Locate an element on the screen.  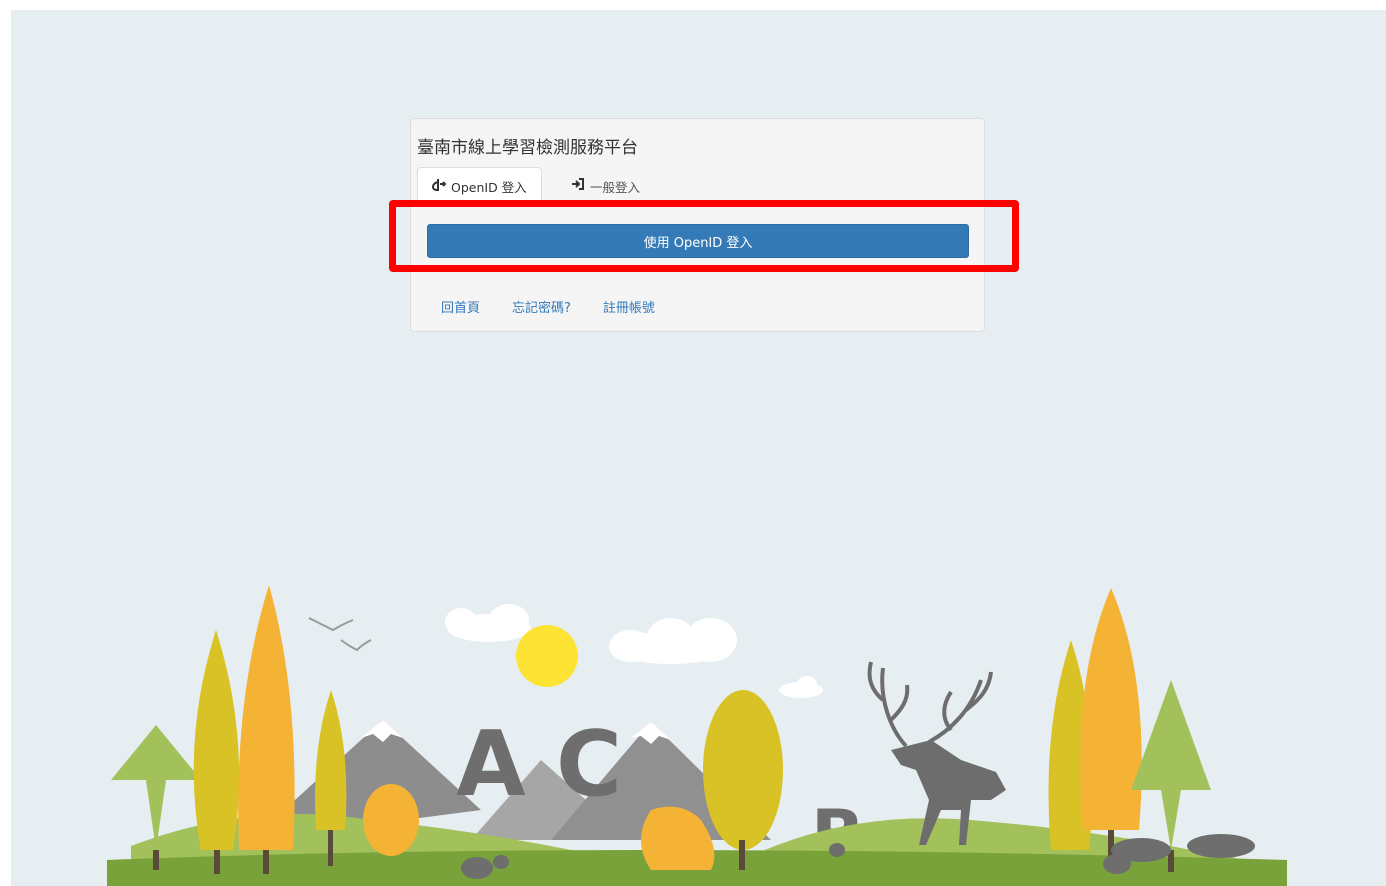
tab-openid-label: OpenID 登入 is located at coordinates (489, 187).